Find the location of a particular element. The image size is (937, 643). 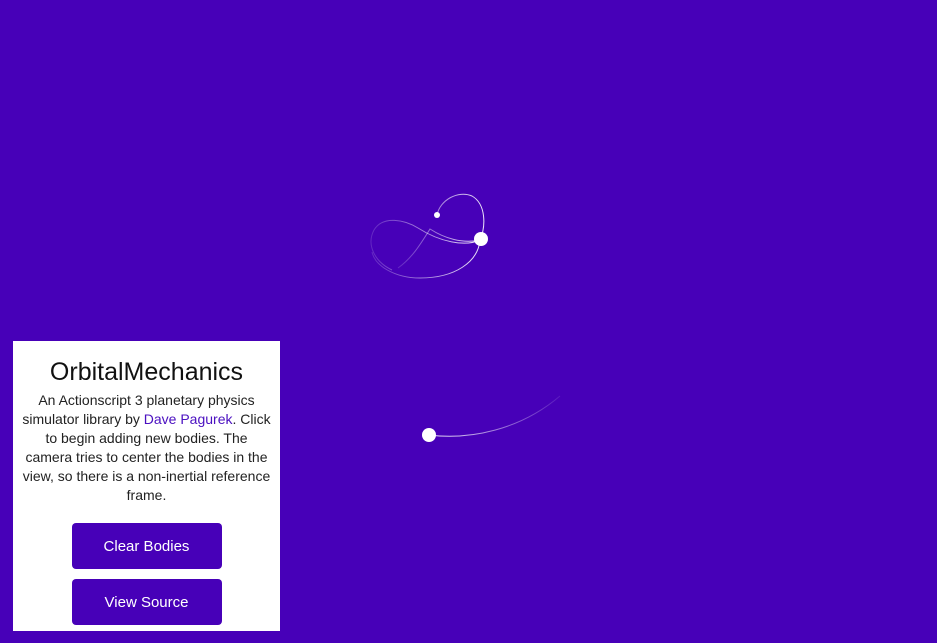

clear-bodies-button: Clear Bodies is located at coordinates (146, 546).